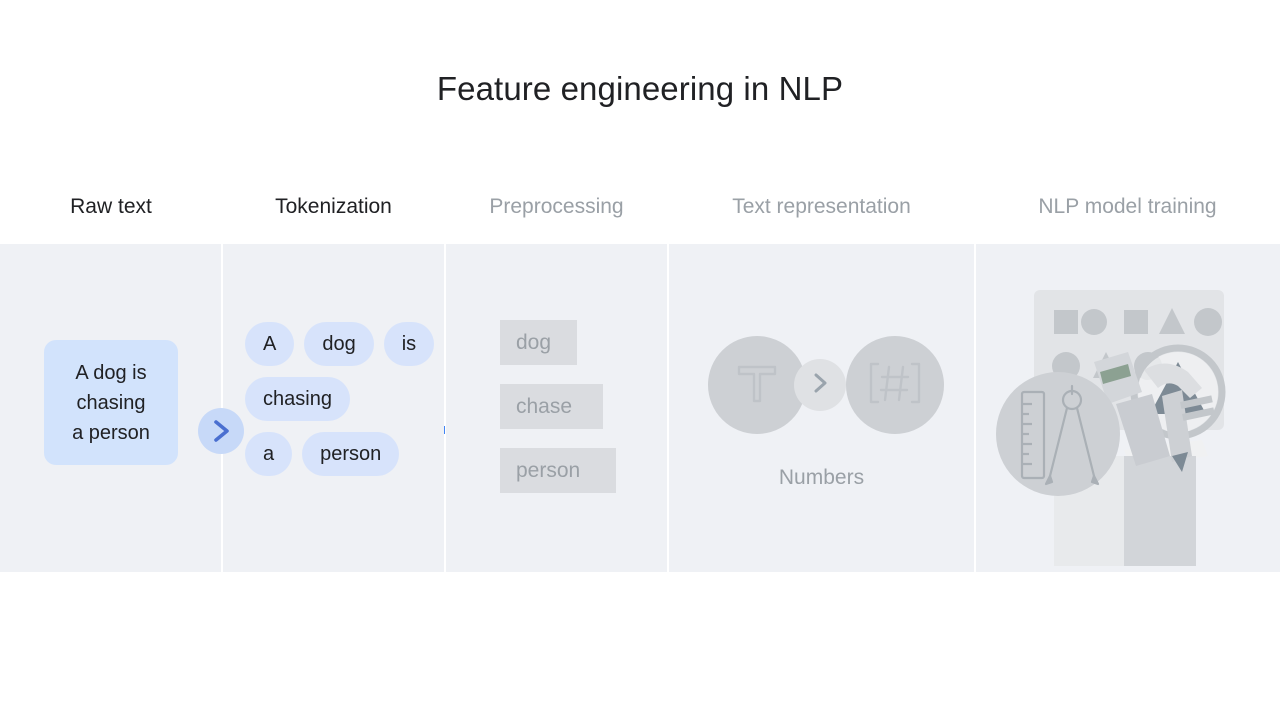 Image resolution: width=1280 pixels, height=720 pixels. I want to click on panel-tokenization: A dog is chasing a person, so click(333, 408).